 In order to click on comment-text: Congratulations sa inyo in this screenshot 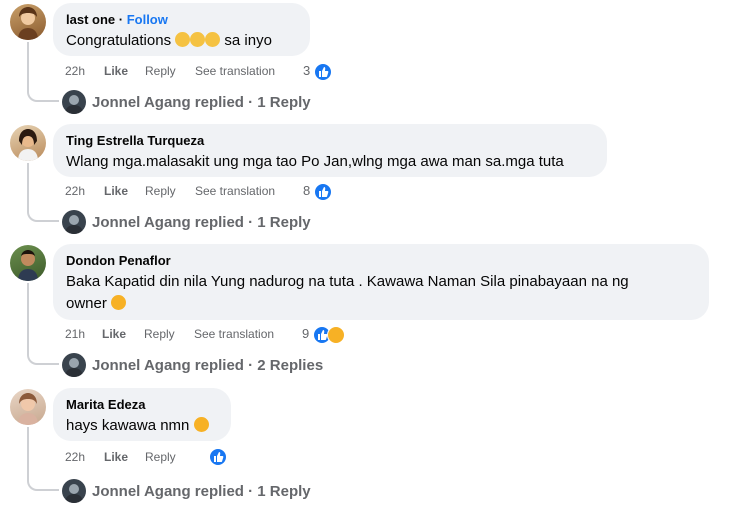, I will do `click(169, 40)`.